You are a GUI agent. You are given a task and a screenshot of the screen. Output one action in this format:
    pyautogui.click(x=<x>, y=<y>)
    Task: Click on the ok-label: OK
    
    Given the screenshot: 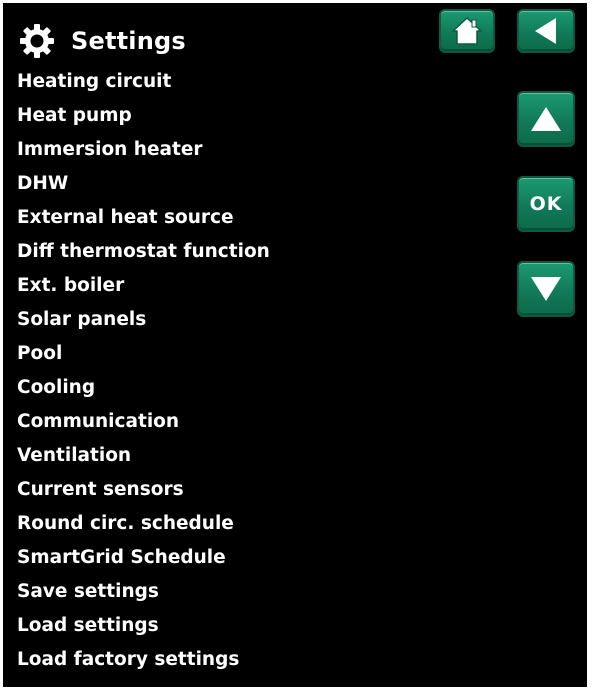 What is the action you would take?
    pyautogui.click(x=546, y=204)
    